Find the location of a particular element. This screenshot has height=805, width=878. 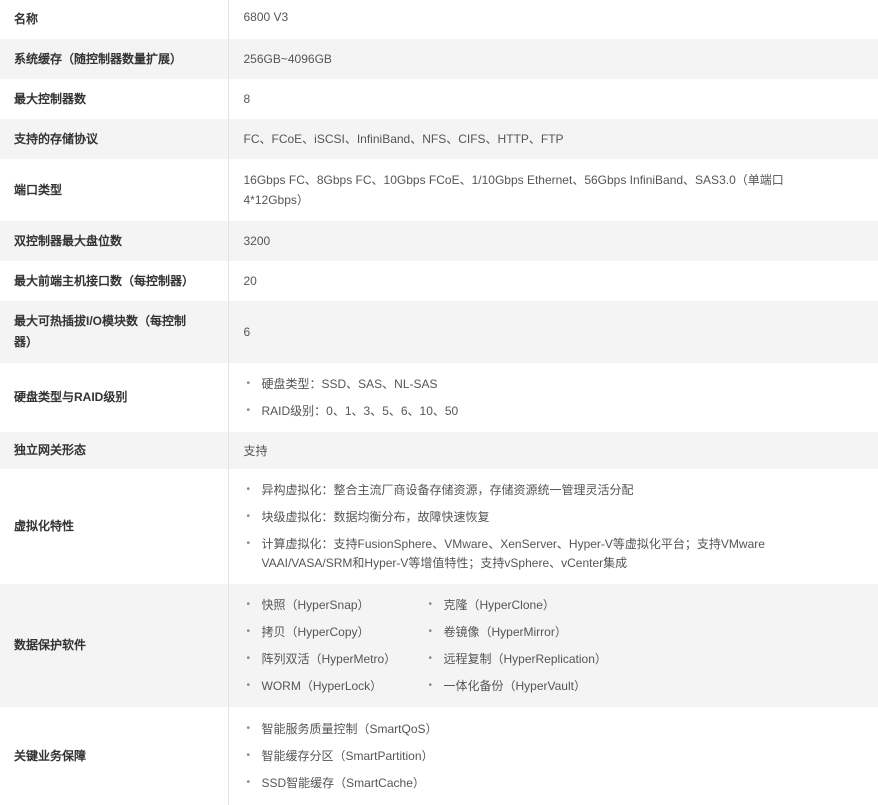

list-item: 一体化备份（HyperVault） is located at coordinates (646, 686).